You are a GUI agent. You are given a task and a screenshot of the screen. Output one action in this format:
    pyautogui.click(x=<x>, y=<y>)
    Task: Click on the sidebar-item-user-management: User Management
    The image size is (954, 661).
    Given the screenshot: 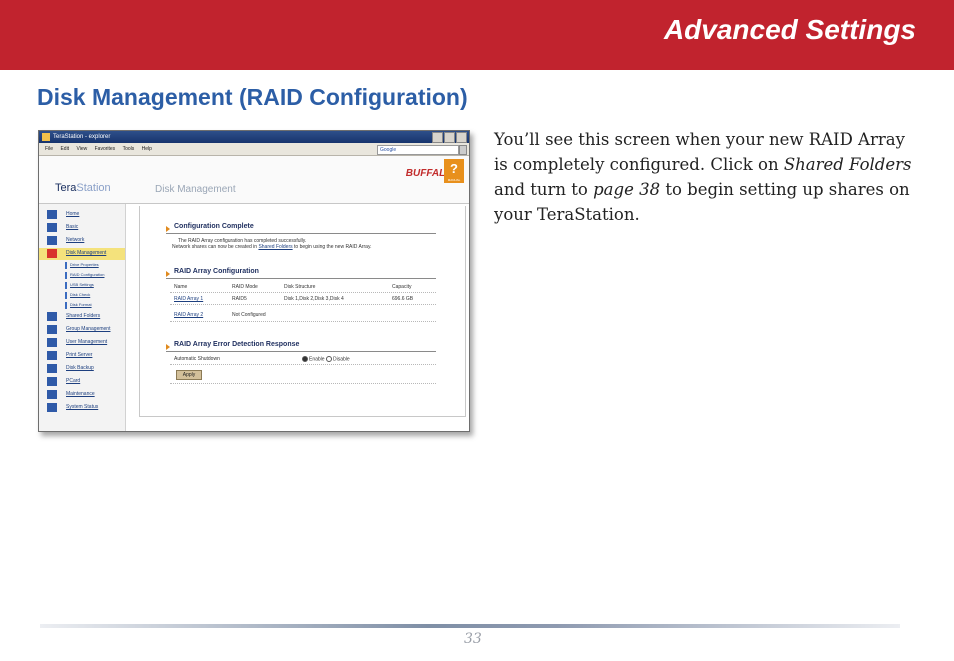 What is the action you would take?
    pyautogui.click(x=82, y=343)
    